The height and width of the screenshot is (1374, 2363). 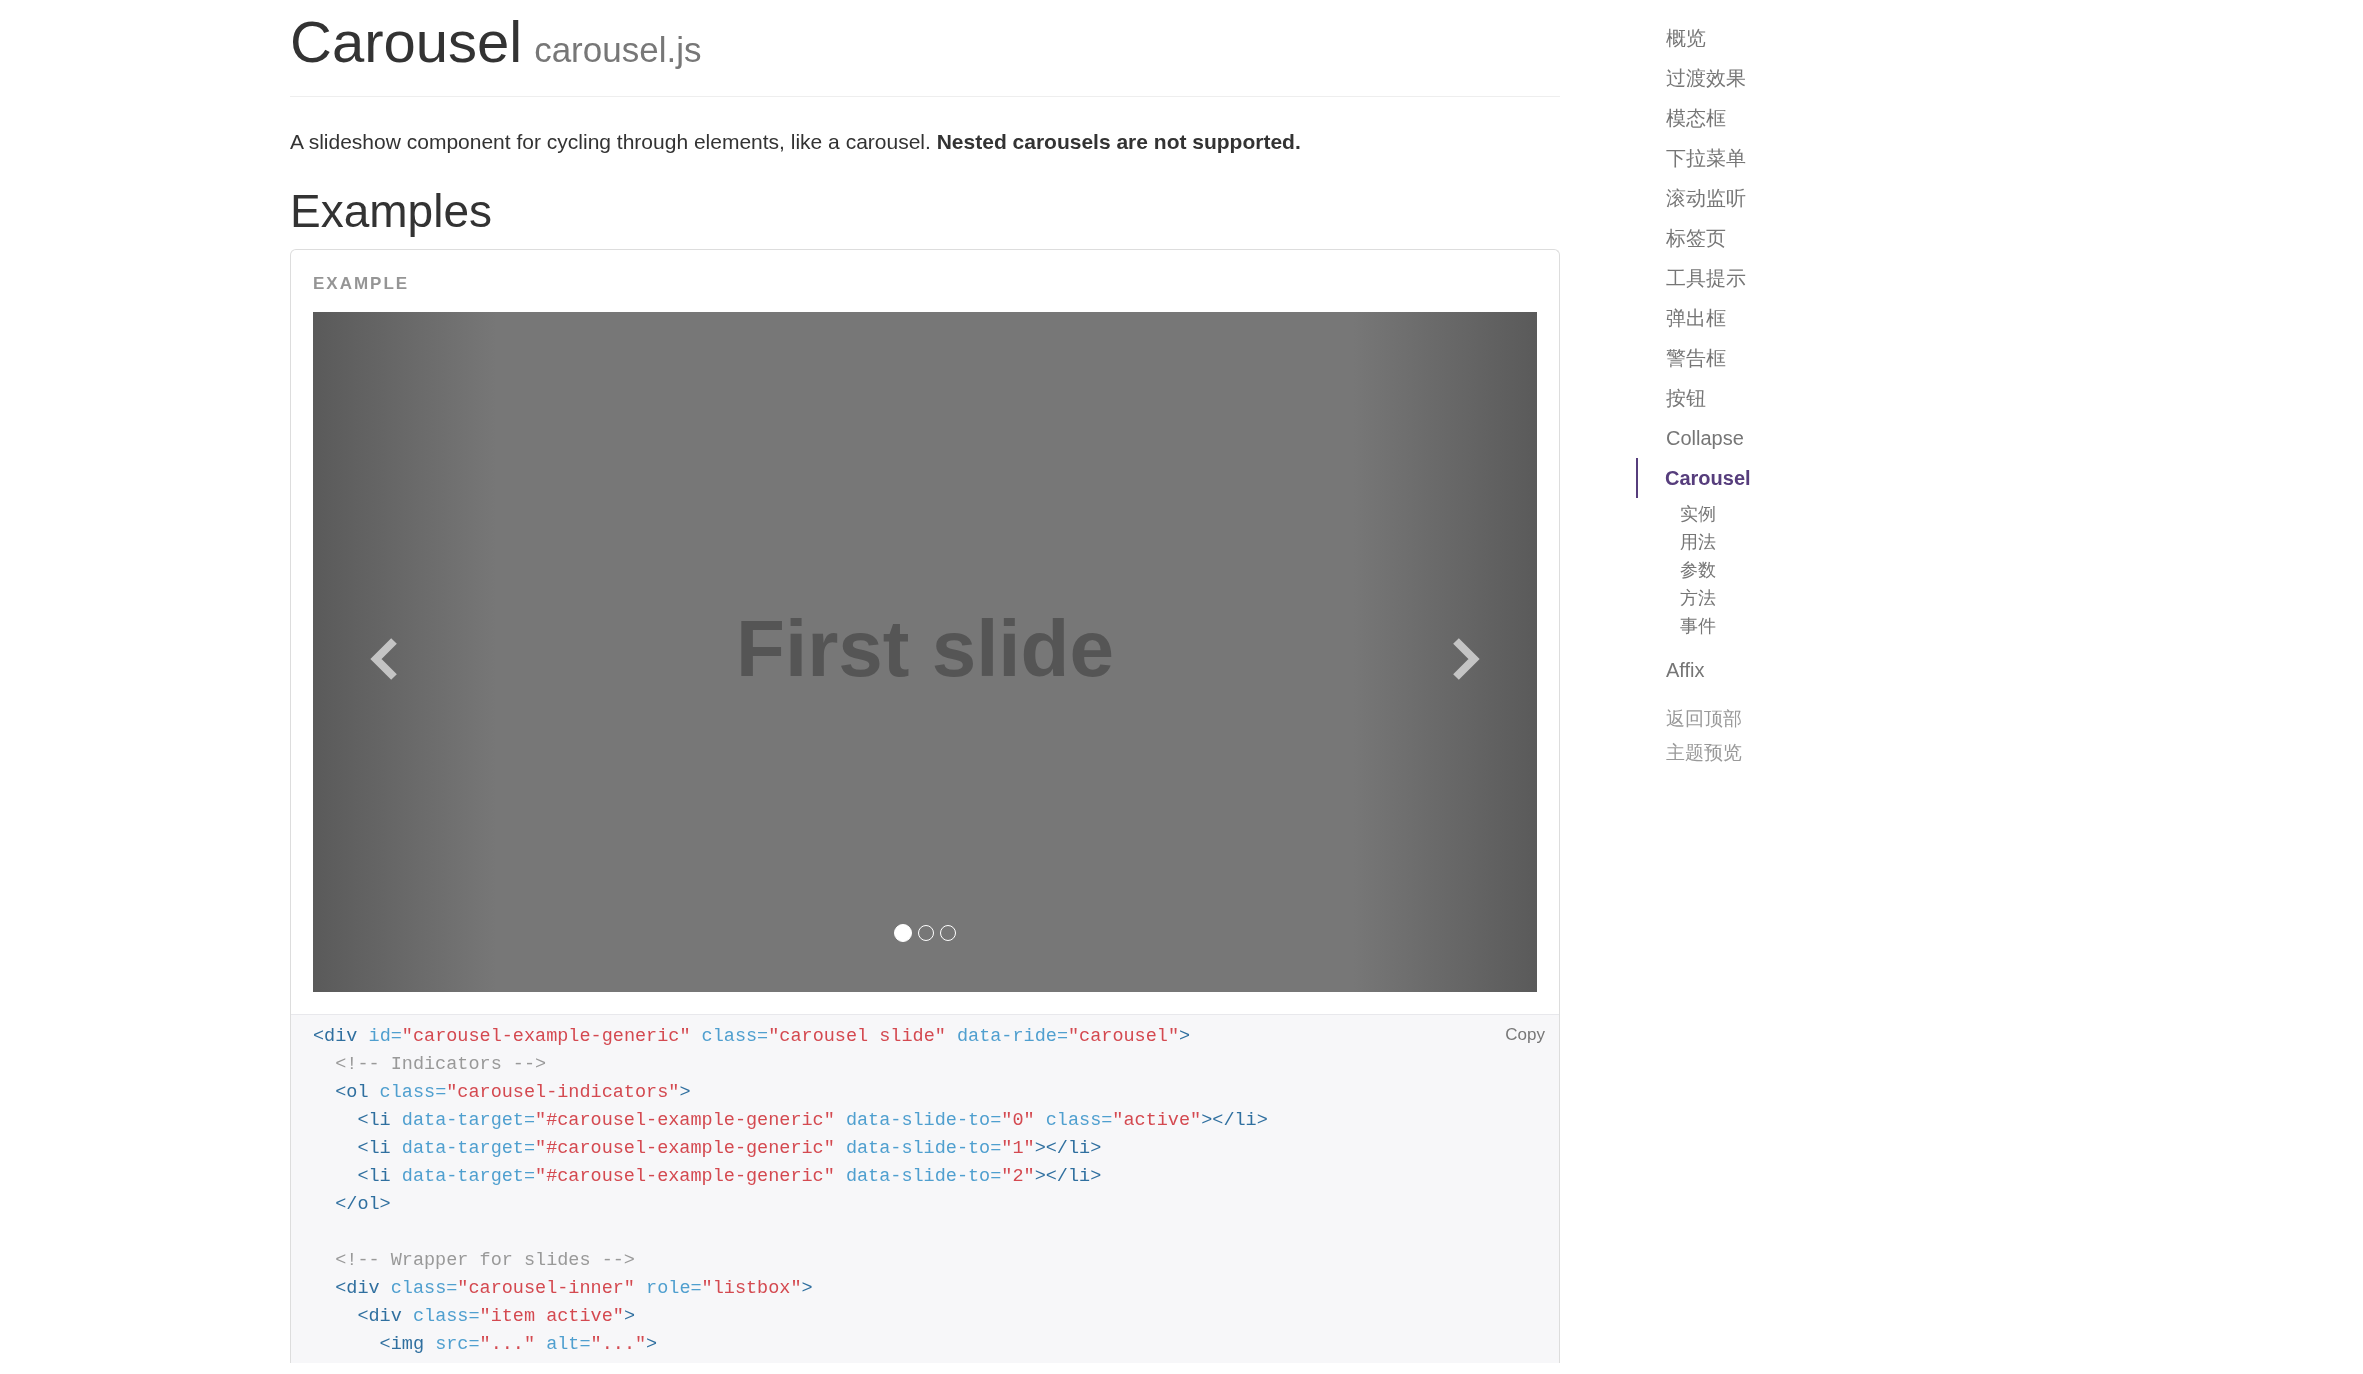 What do you see at coordinates (1691, 78) in the screenshot?
I see `sidebar-item: 过渡效果` at bounding box center [1691, 78].